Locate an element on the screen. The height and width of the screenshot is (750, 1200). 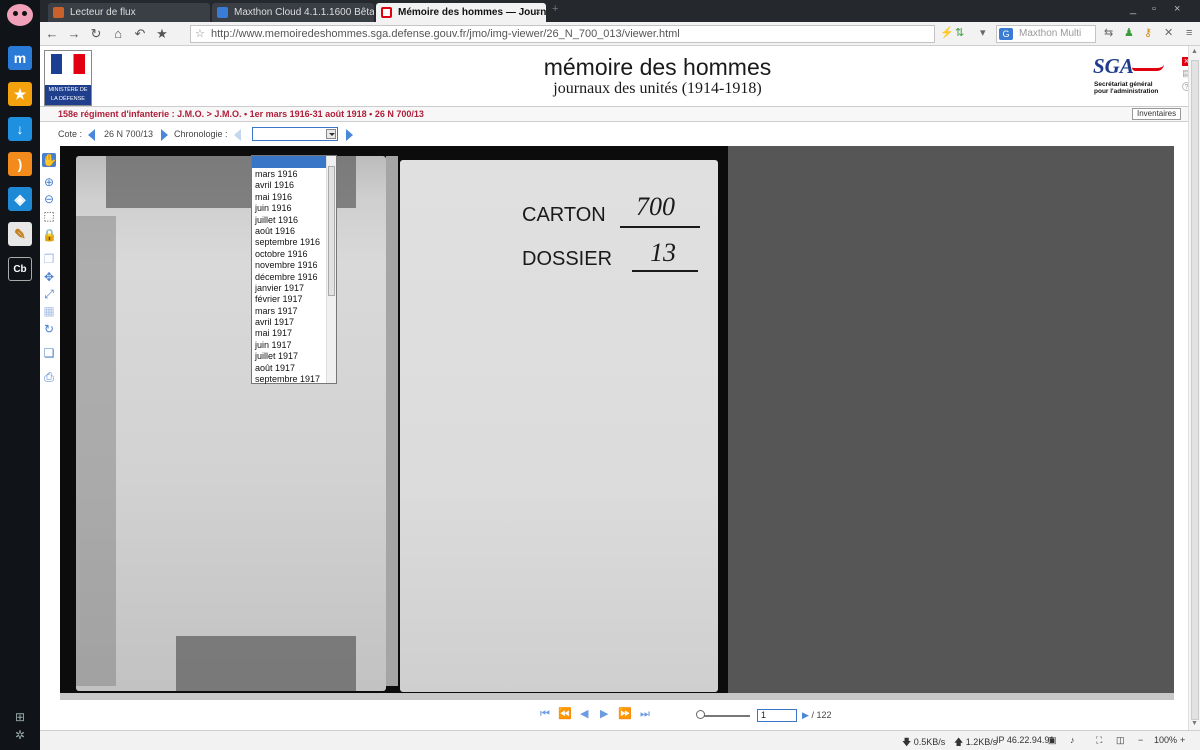
dropdown-scroll-thumb is located at coordinates (331, 231).